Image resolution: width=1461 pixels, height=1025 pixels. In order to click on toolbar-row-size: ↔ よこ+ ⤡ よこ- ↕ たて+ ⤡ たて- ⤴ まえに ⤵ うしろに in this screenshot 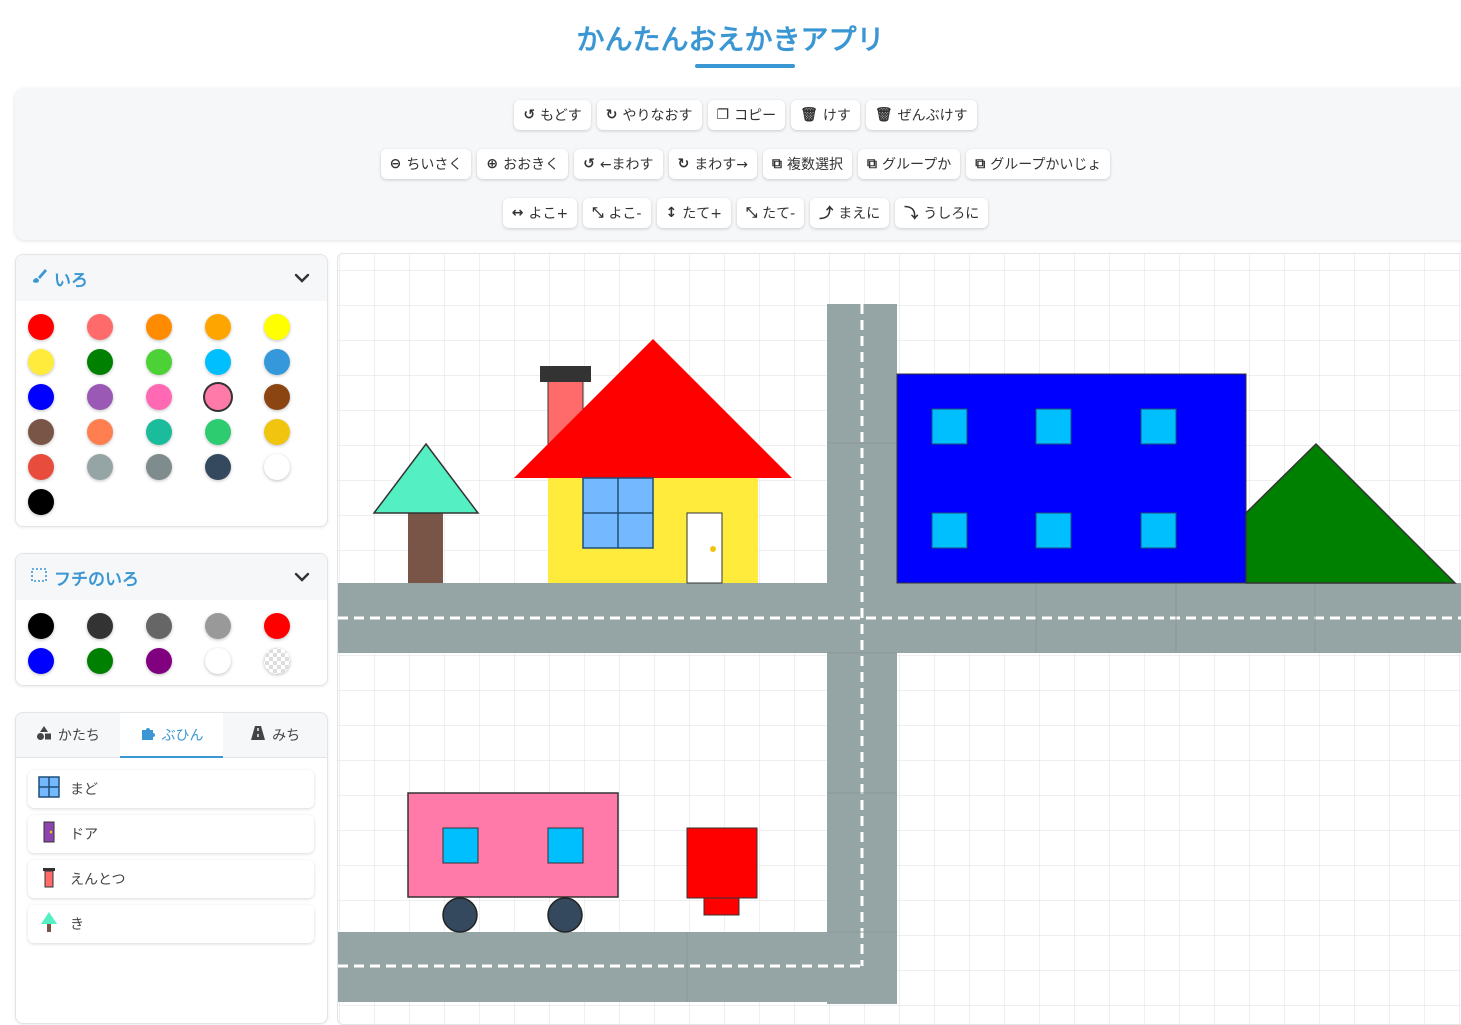, I will do `click(738, 213)`.